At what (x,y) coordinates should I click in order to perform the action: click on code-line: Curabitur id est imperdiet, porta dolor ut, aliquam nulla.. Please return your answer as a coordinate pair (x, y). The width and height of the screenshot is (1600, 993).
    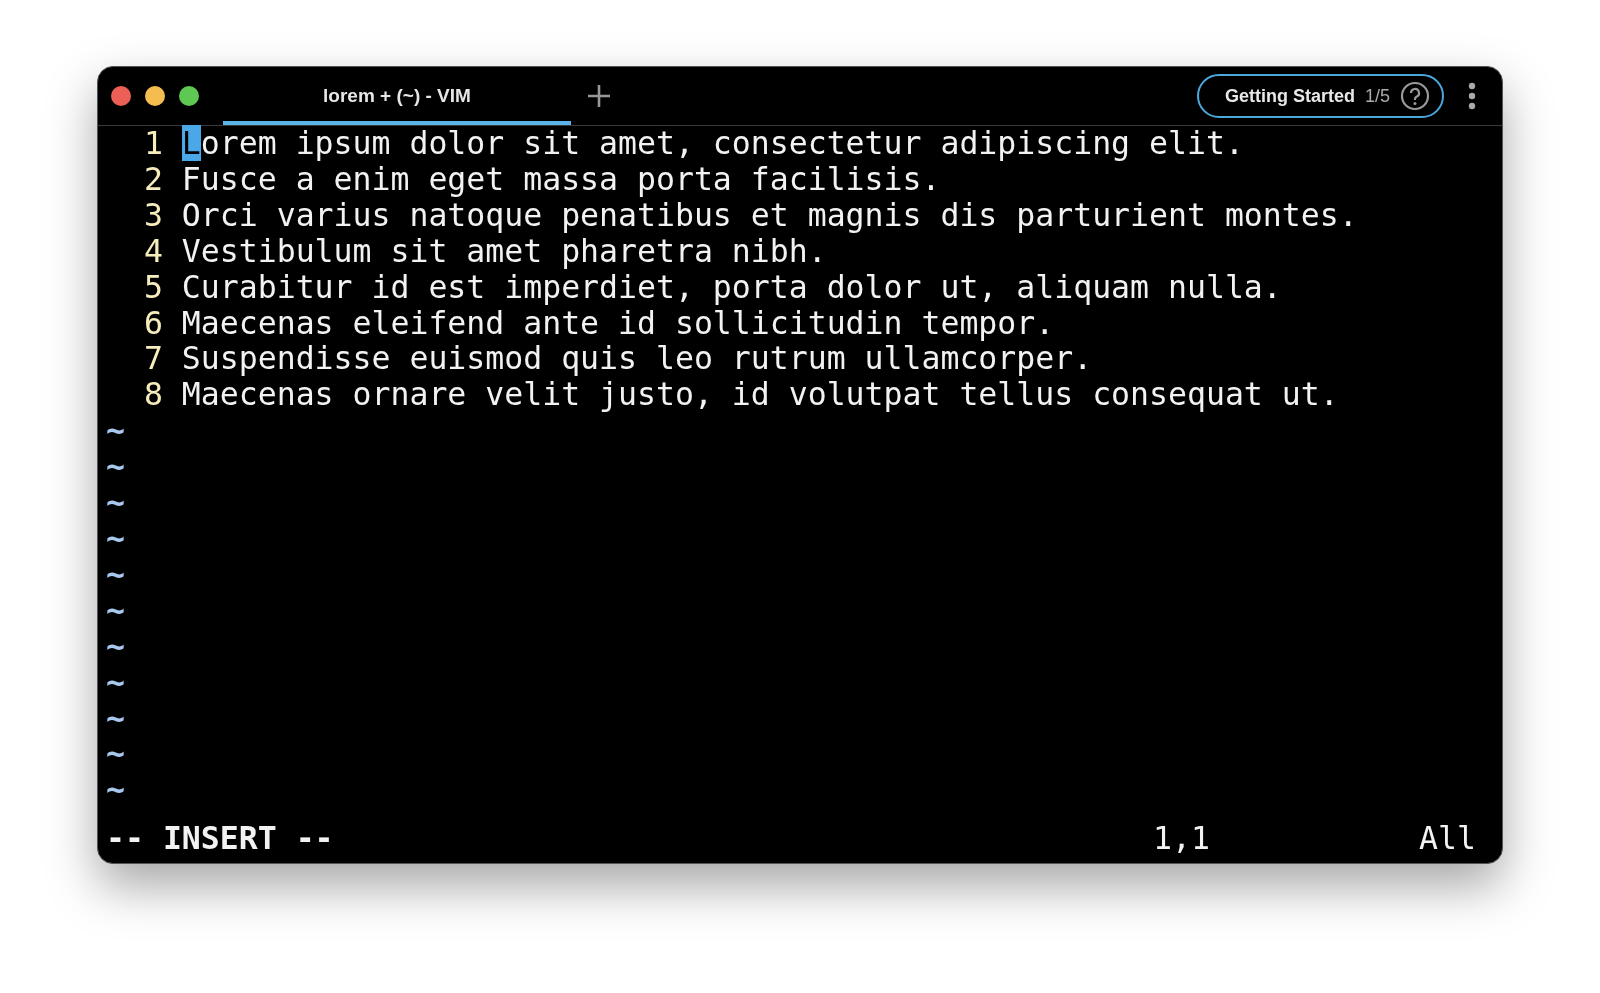
    Looking at the image, I should click on (731, 287).